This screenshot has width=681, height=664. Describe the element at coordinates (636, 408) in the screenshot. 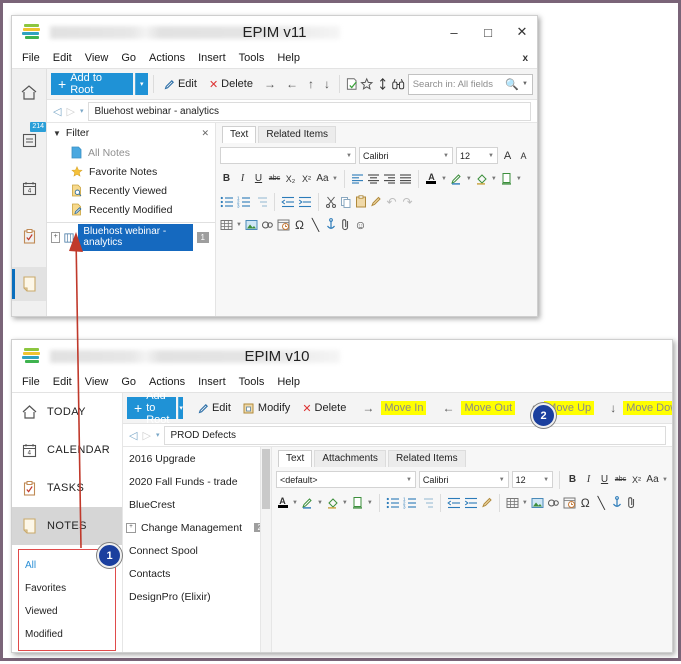

I see `move-down-button: ↓ Move Down` at that location.